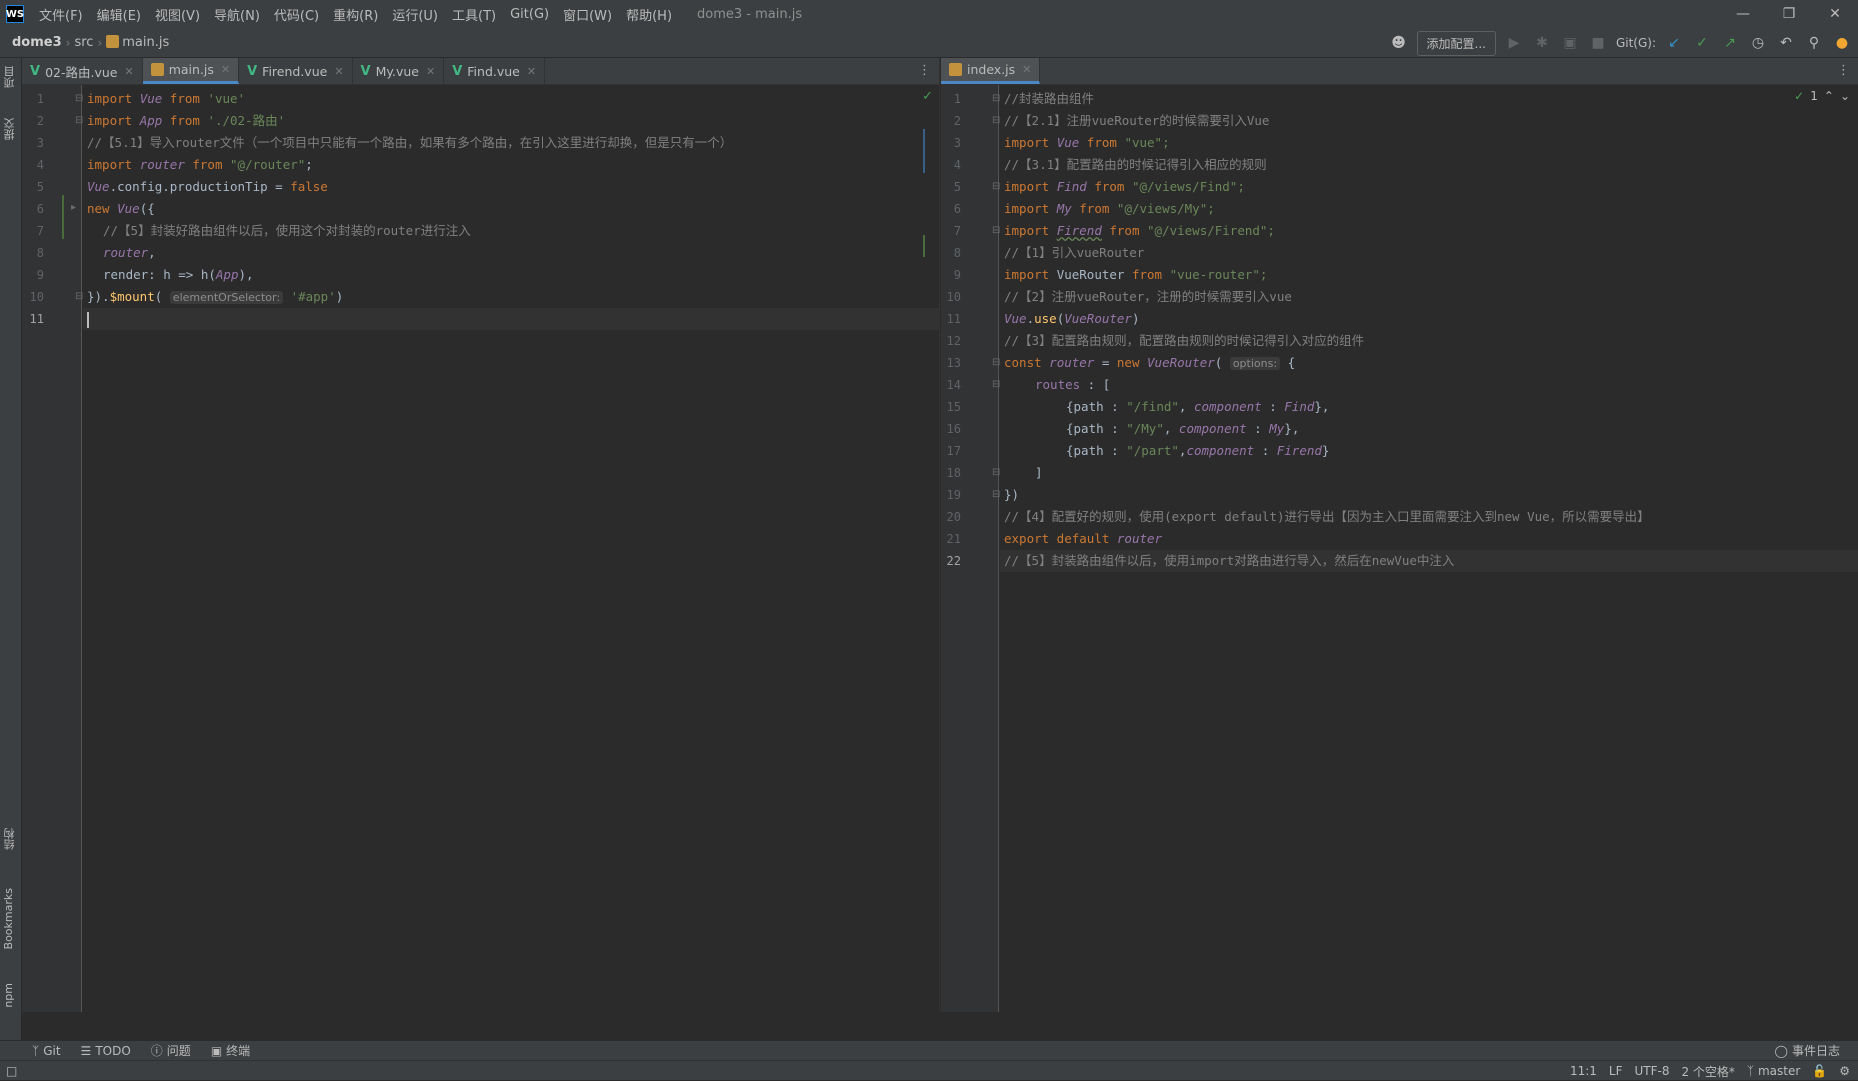 Image resolution: width=1858 pixels, height=1081 pixels. What do you see at coordinates (1814, 43) in the screenshot?
I see `search-icon: ⚲` at bounding box center [1814, 43].